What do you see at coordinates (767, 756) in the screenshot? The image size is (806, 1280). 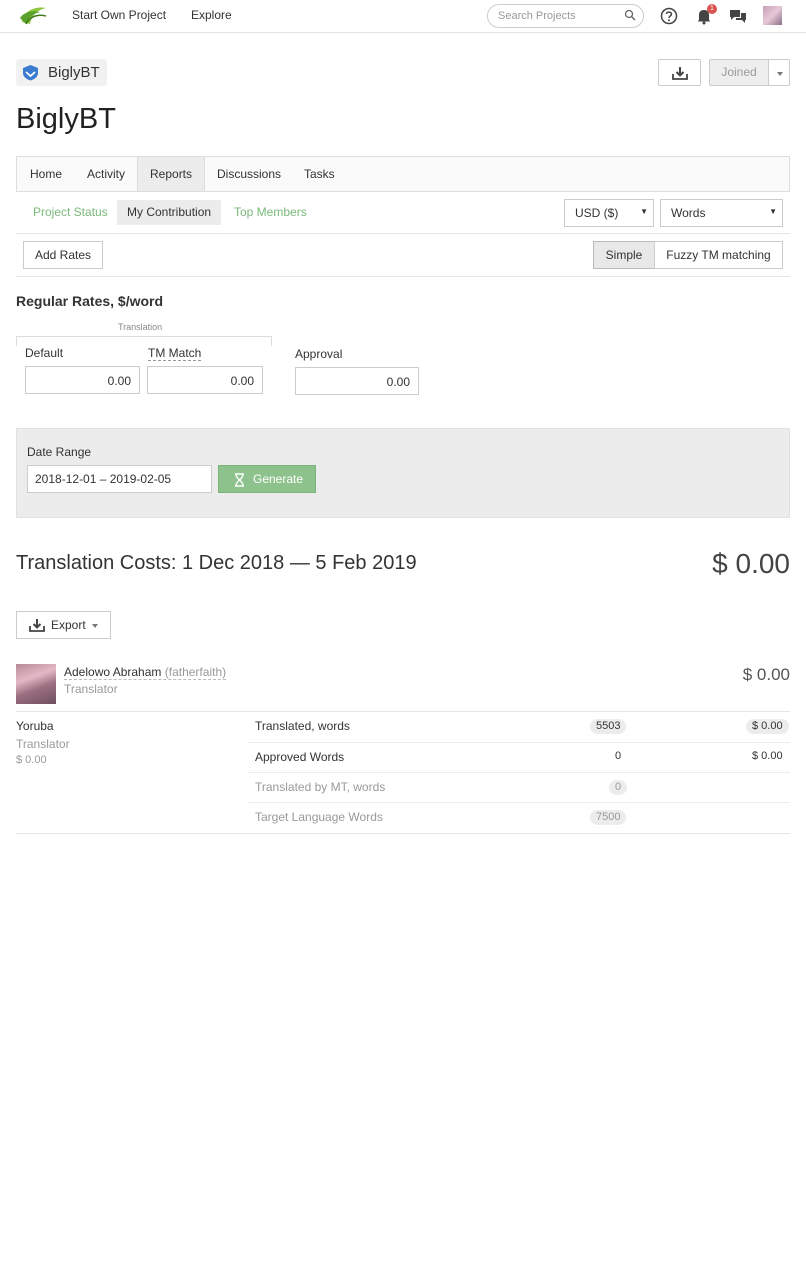 I see `stat-cost-approved-words: $ 0.00` at bounding box center [767, 756].